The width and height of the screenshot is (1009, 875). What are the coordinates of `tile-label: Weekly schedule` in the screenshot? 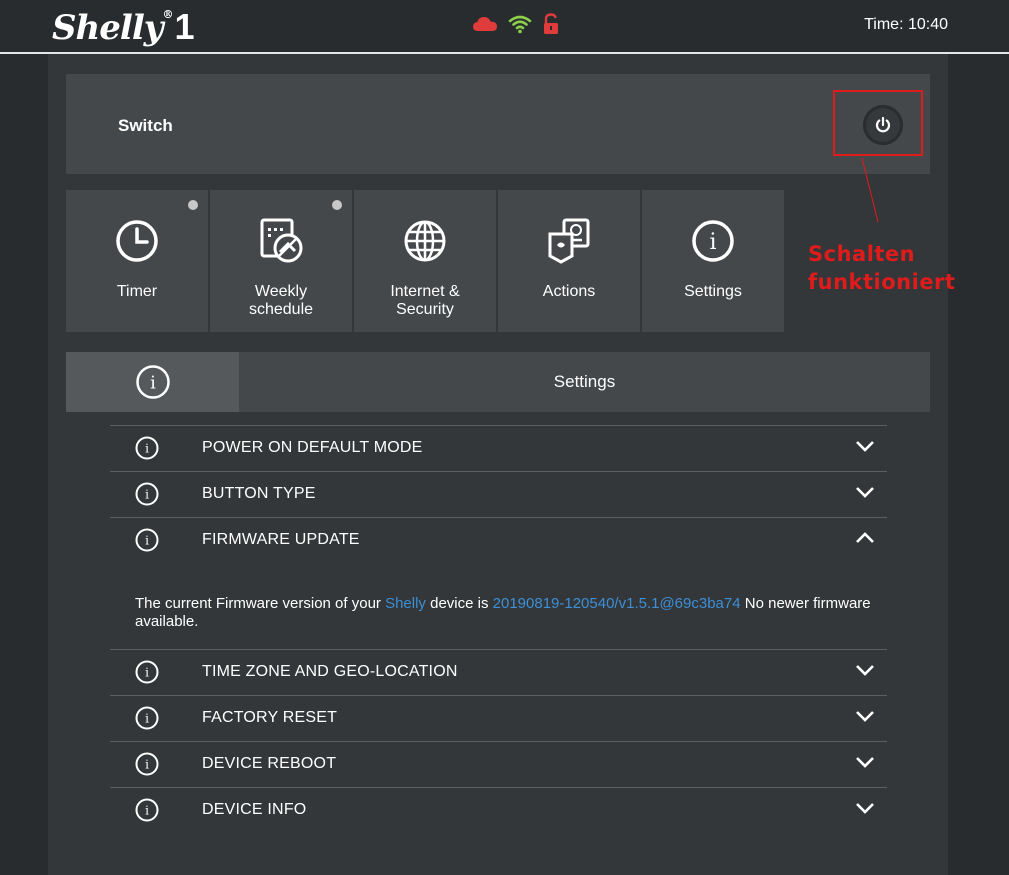 It's located at (281, 300).